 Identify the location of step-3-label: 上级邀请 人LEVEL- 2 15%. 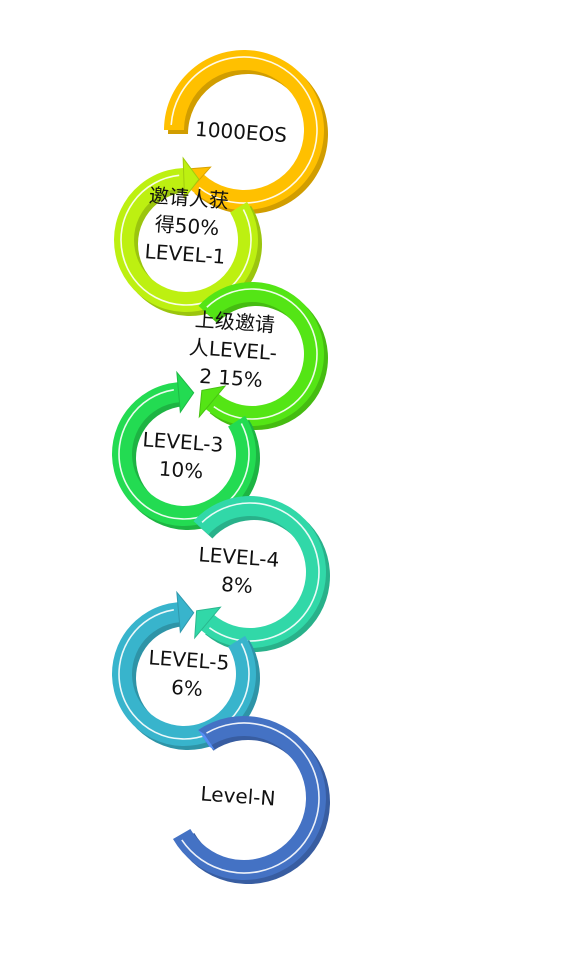
(233, 349).